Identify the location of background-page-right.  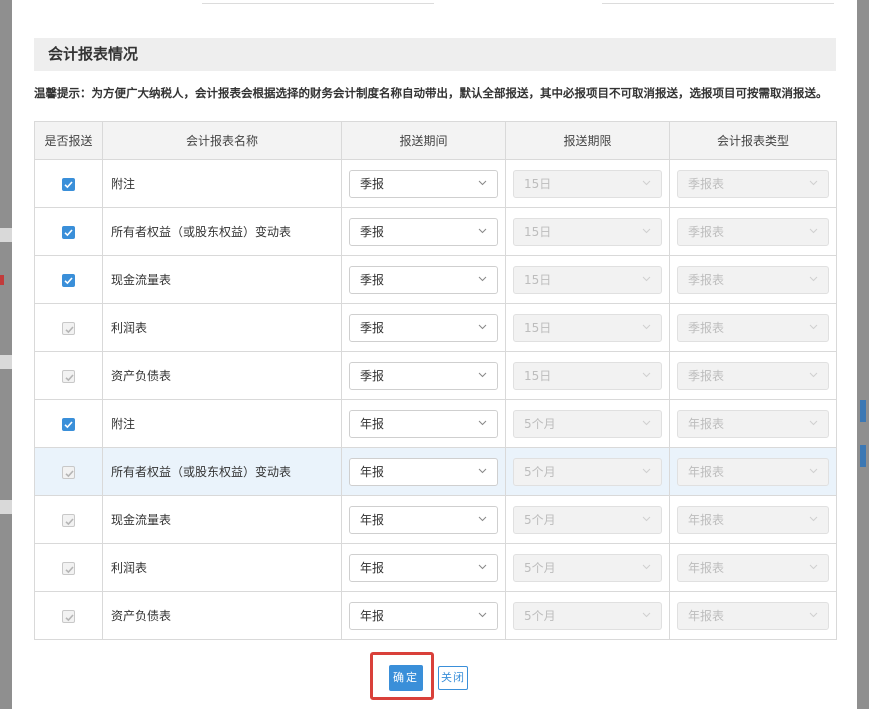
(863, 354).